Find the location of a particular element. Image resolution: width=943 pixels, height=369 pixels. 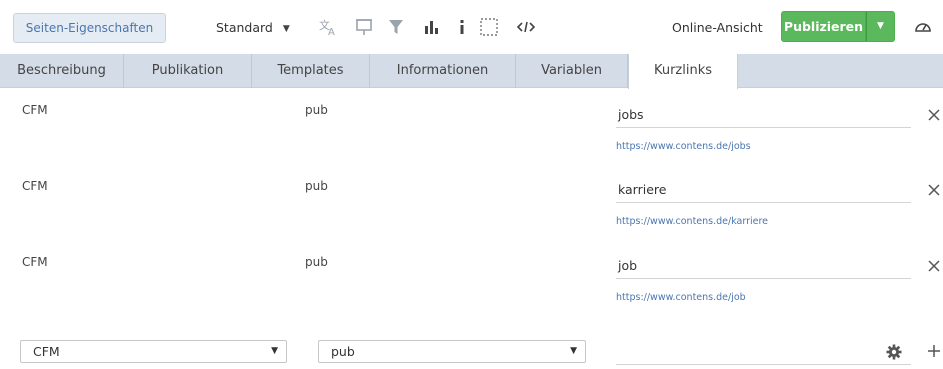

page-properties-button: Seiten-Eigenschaften is located at coordinates (89, 28).